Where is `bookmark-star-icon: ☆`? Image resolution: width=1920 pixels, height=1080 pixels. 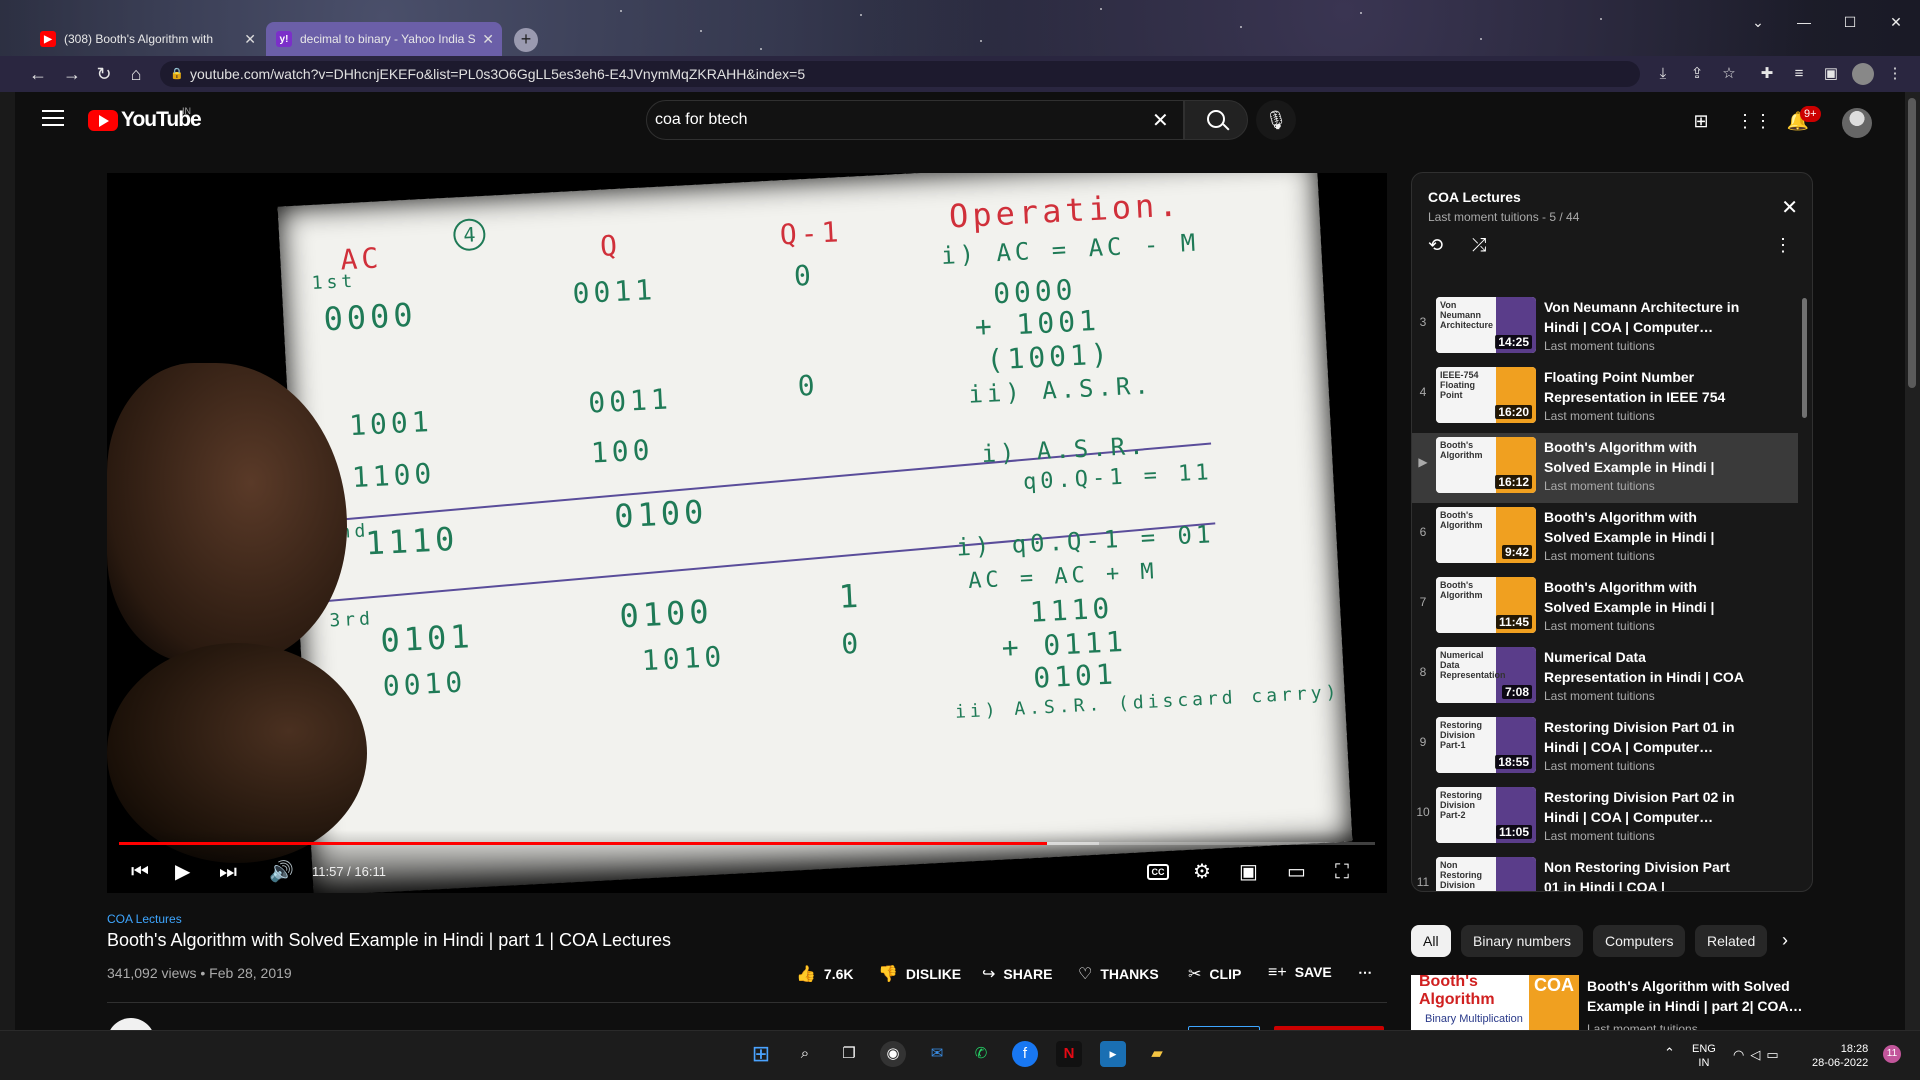
bookmark-star-icon: ☆ is located at coordinates (1729, 74).